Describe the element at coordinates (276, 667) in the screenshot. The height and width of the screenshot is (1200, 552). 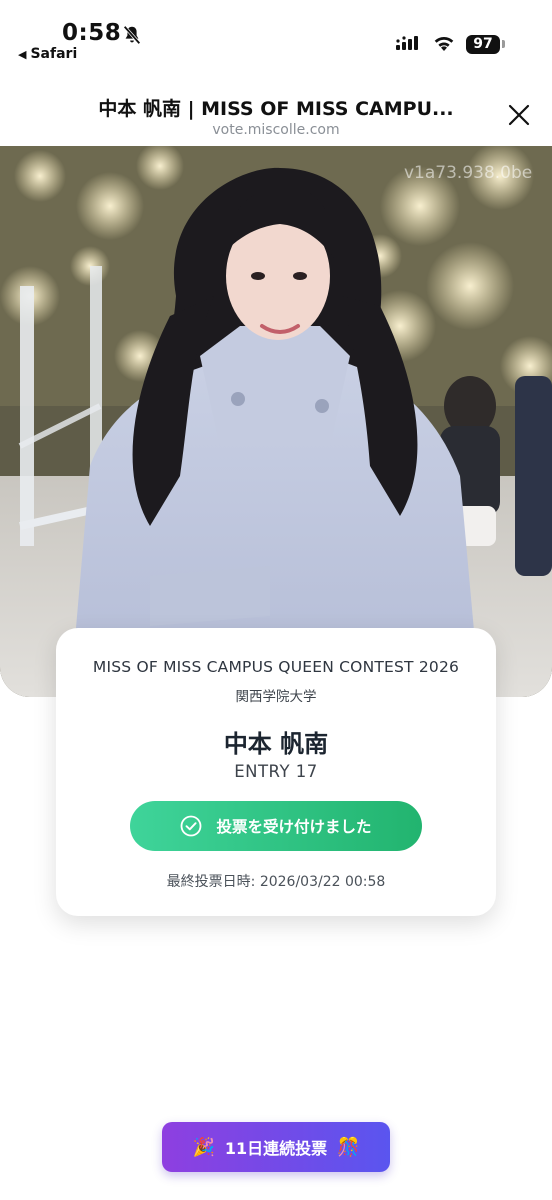
I see `contest-name: MISS OF MISS CAMPUS QUEEN CONTEST 2026` at that location.